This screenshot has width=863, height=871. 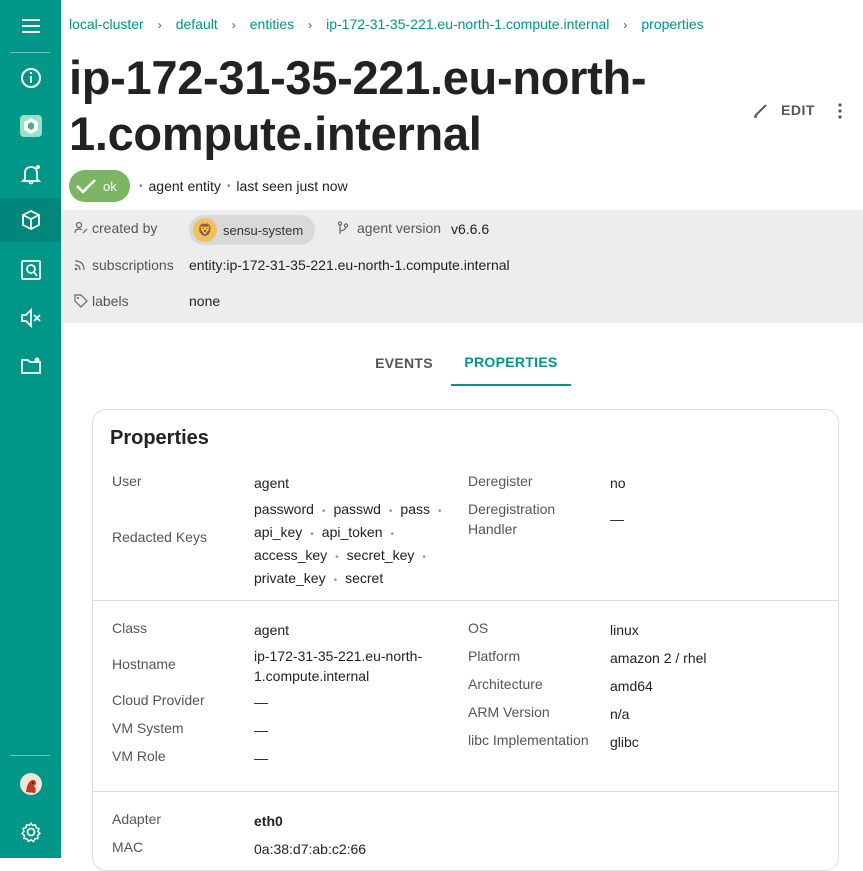 What do you see at coordinates (205, 301) in the screenshot?
I see `labels-value: none` at bounding box center [205, 301].